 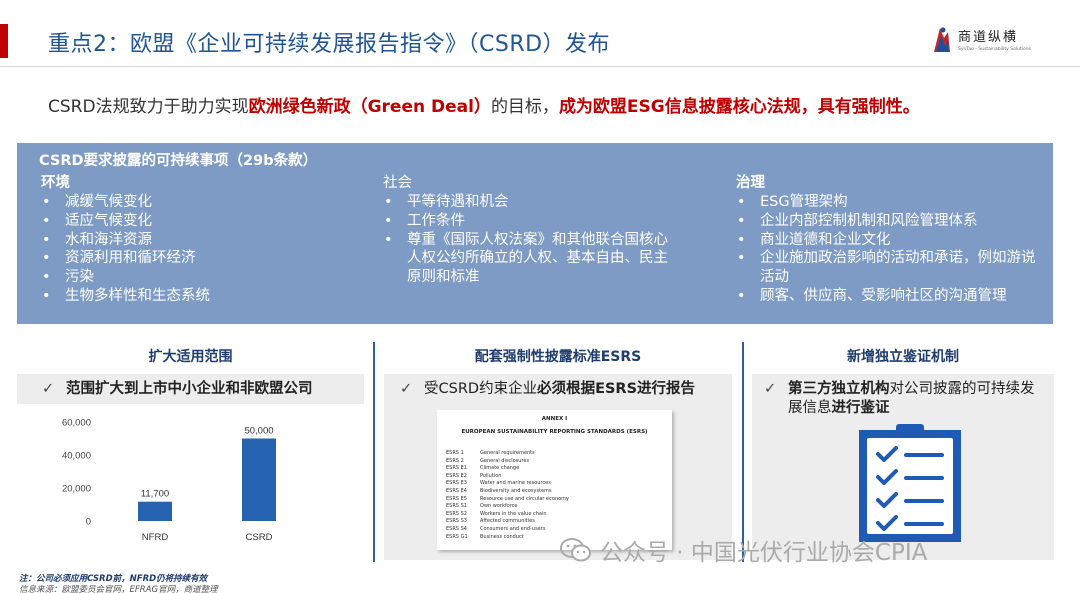 What do you see at coordinates (258, 431) in the screenshot?
I see `bar-value-label: 50,000` at bounding box center [258, 431].